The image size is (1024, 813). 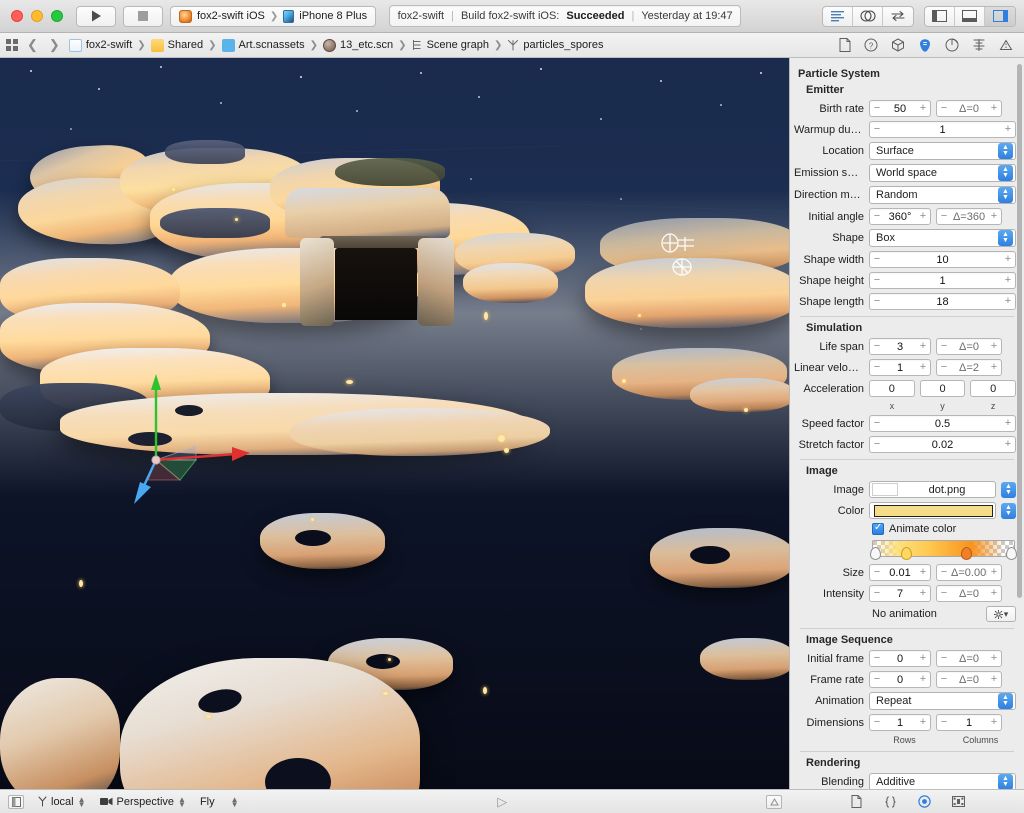 I want to click on acceleration-x-field: 0, so click(x=892, y=388).